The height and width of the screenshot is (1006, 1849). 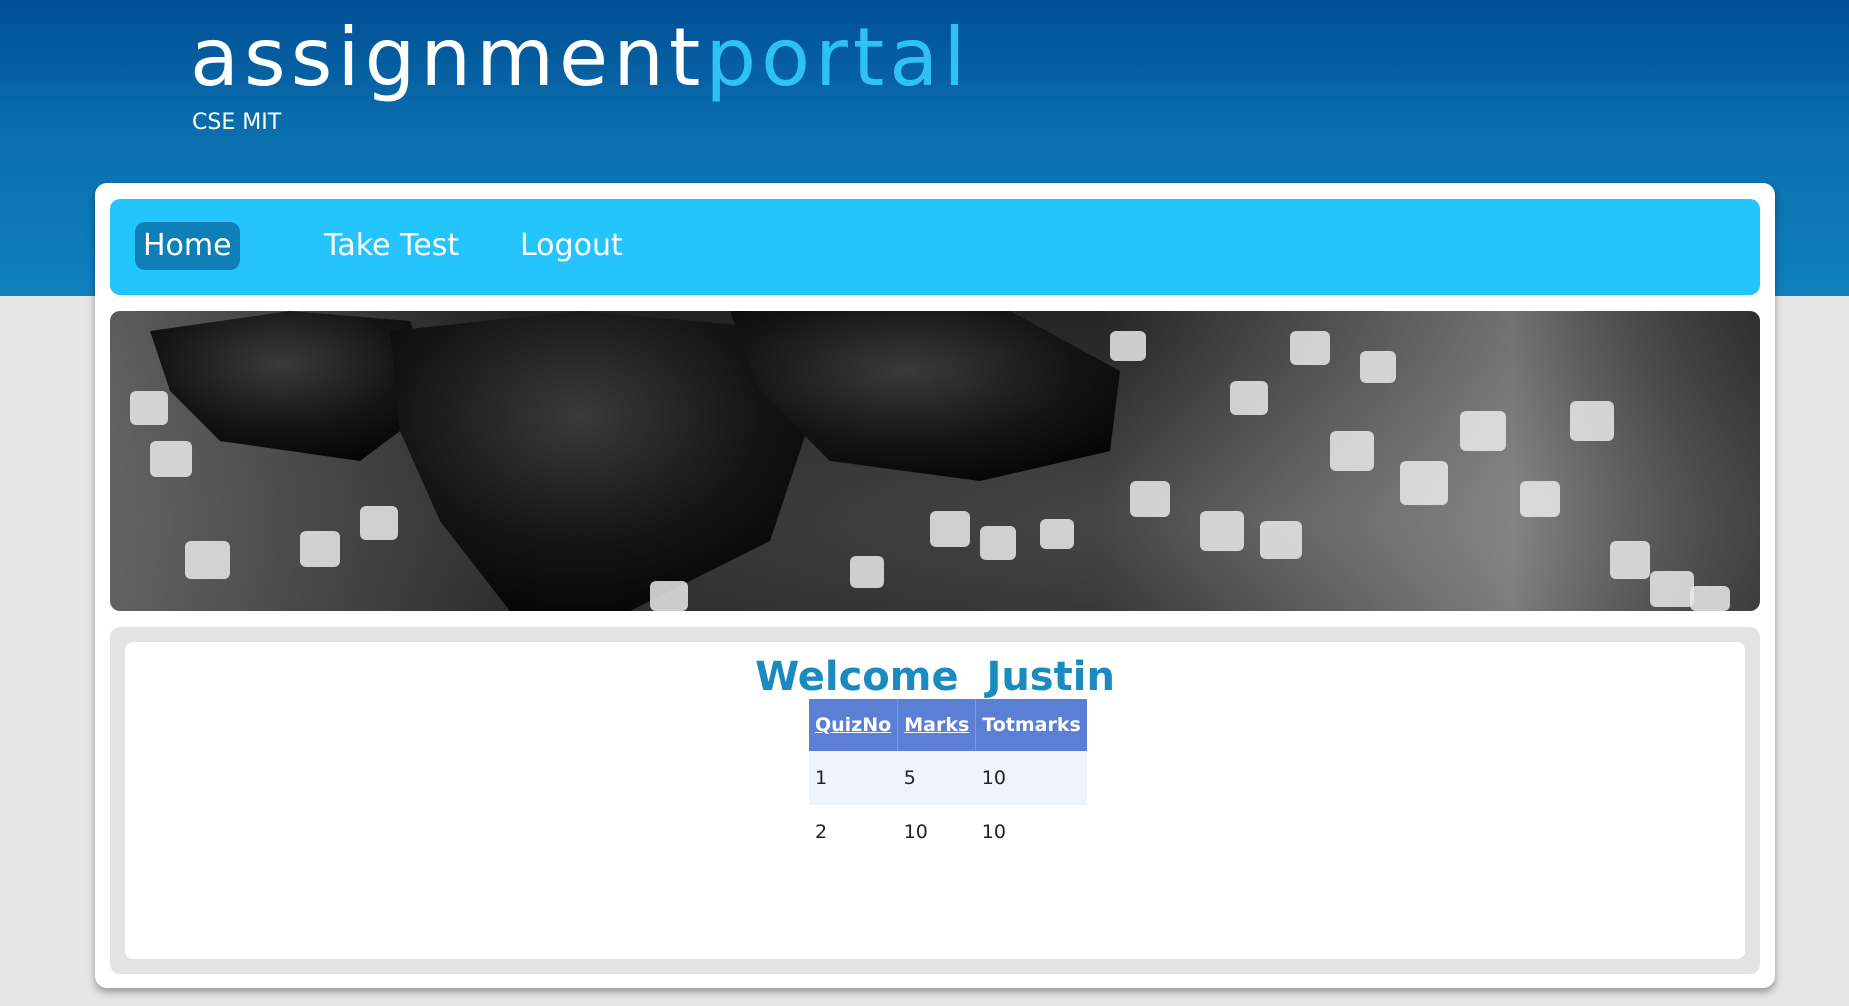 I want to click on column-header-marks: Marks, so click(x=937, y=725).